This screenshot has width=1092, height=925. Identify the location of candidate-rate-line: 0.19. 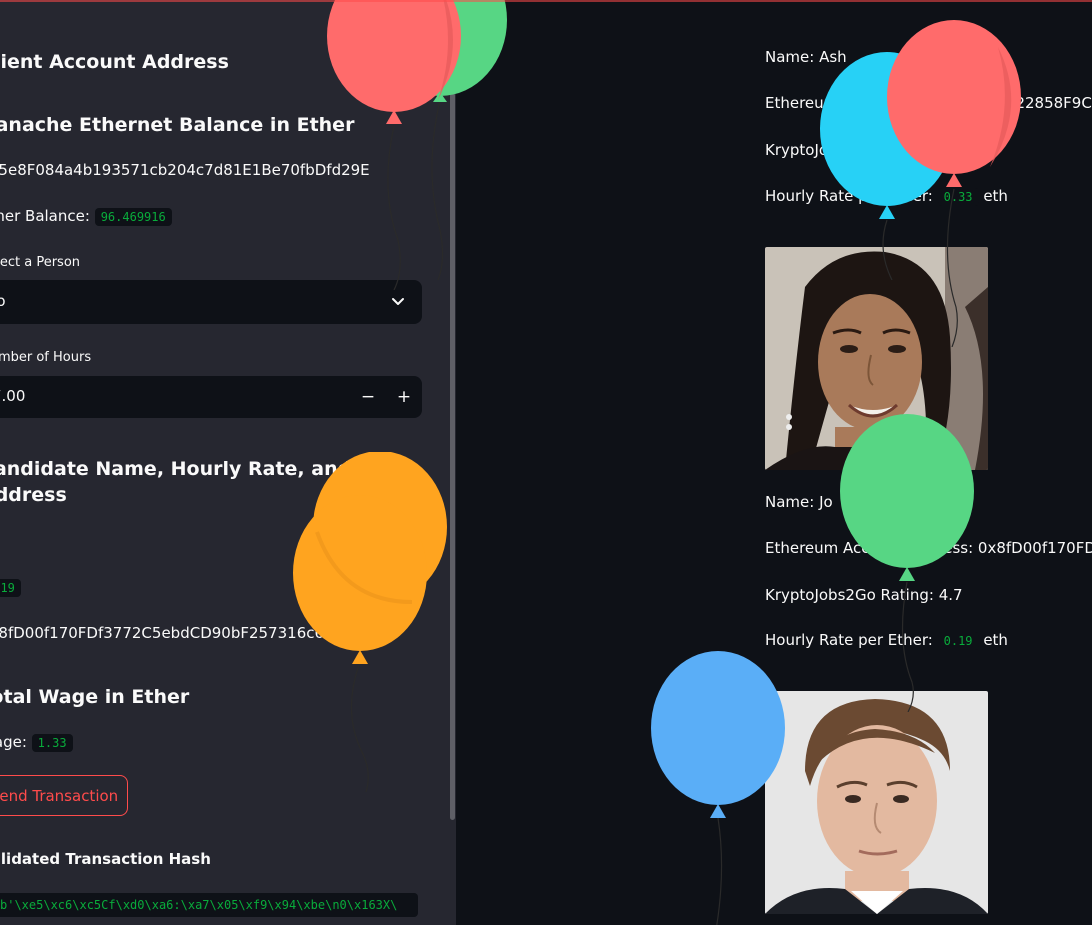
(10, 587).